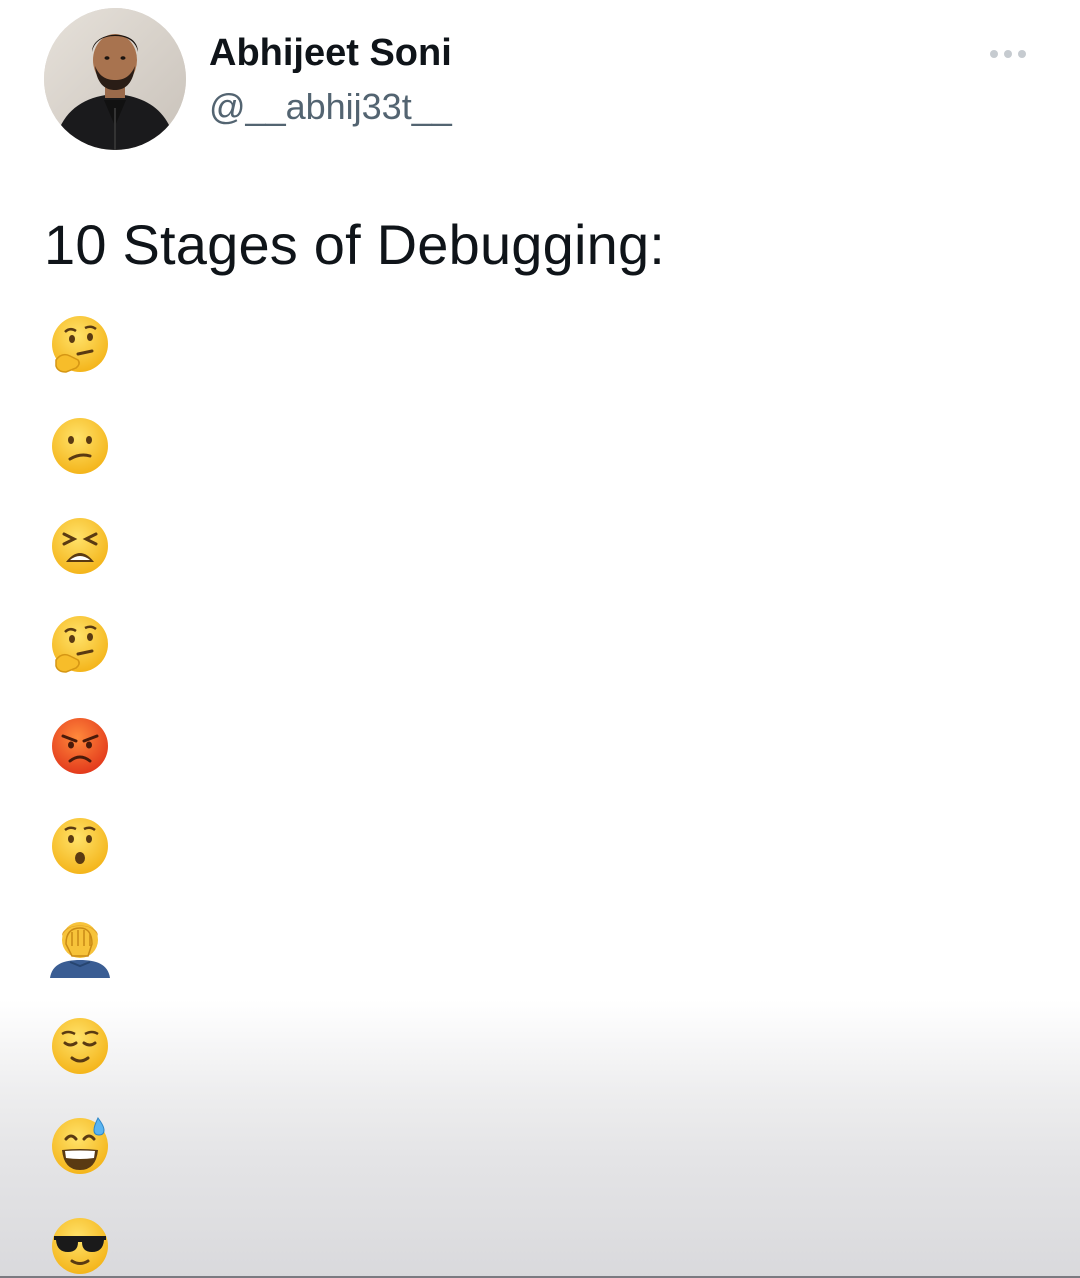 The image size is (1080, 1278). Describe the element at coordinates (80, 546) in the screenshot. I see `tired-face-icon` at that location.